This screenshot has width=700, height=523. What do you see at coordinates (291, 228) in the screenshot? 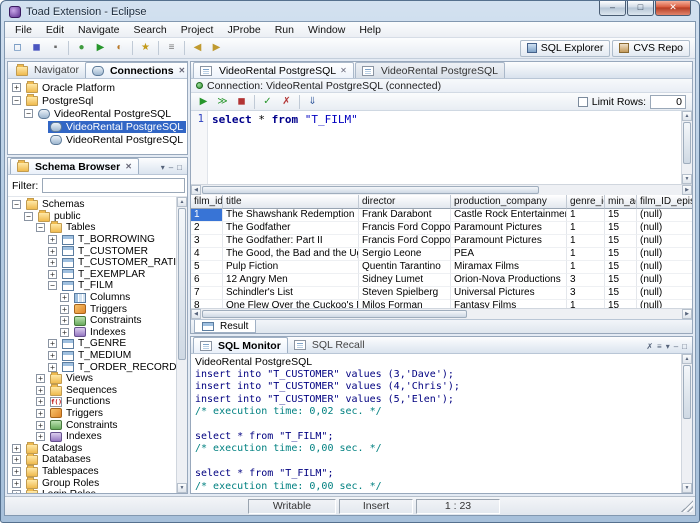
I see `grid-cell: The Godfather` at bounding box center [291, 228].